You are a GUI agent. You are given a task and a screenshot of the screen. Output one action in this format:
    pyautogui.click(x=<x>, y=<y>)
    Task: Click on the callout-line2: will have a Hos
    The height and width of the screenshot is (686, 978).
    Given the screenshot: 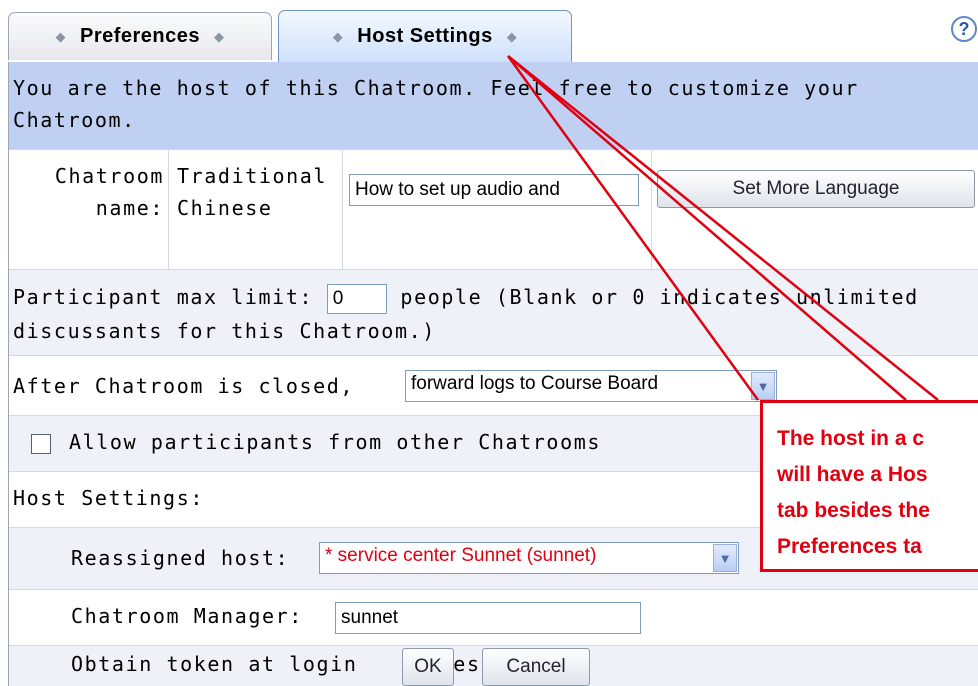 What is the action you would take?
    pyautogui.click(x=852, y=474)
    